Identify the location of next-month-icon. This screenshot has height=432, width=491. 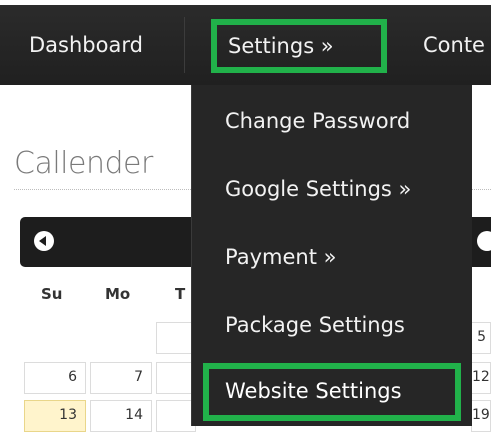
(484, 241).